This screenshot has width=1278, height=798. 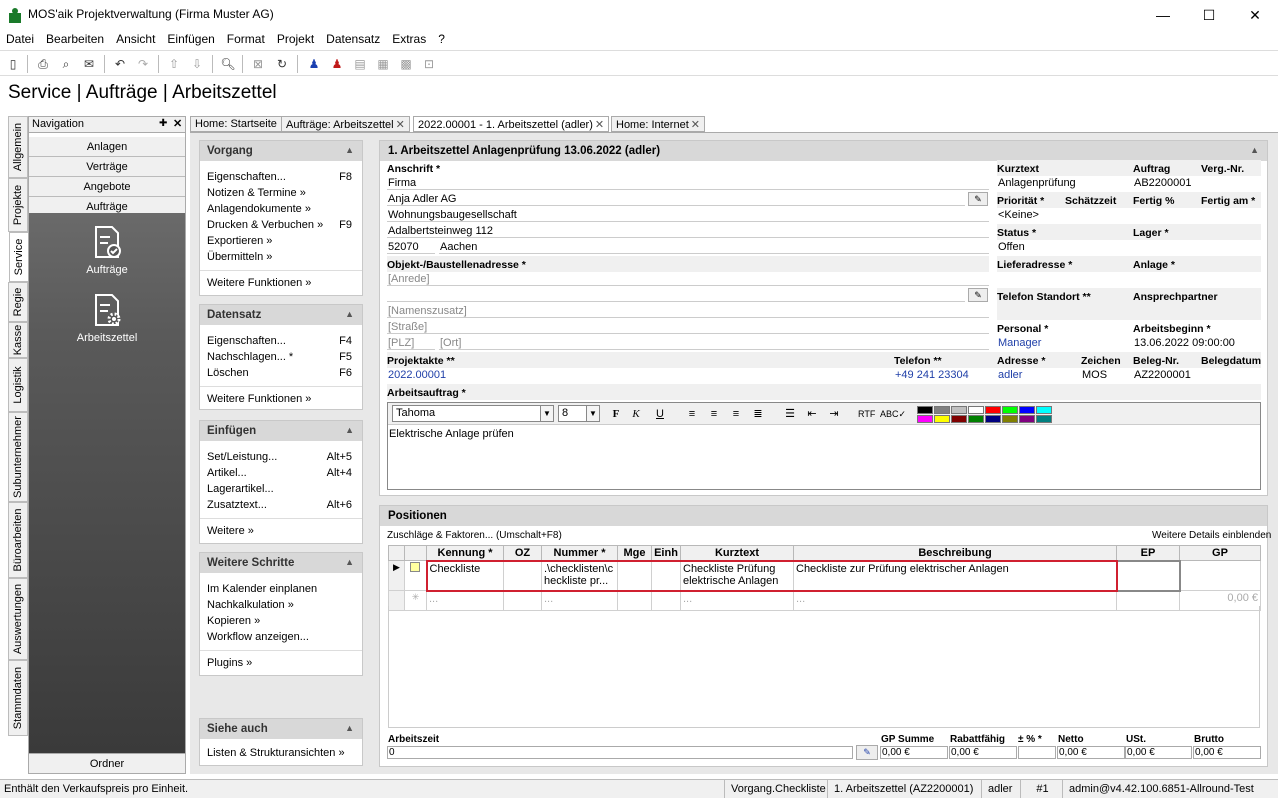 What do you see at coordinates (714, 343) in the screenshot?
I see `objekt-ort-field: [Ort]` at bounding box center [714, 343].